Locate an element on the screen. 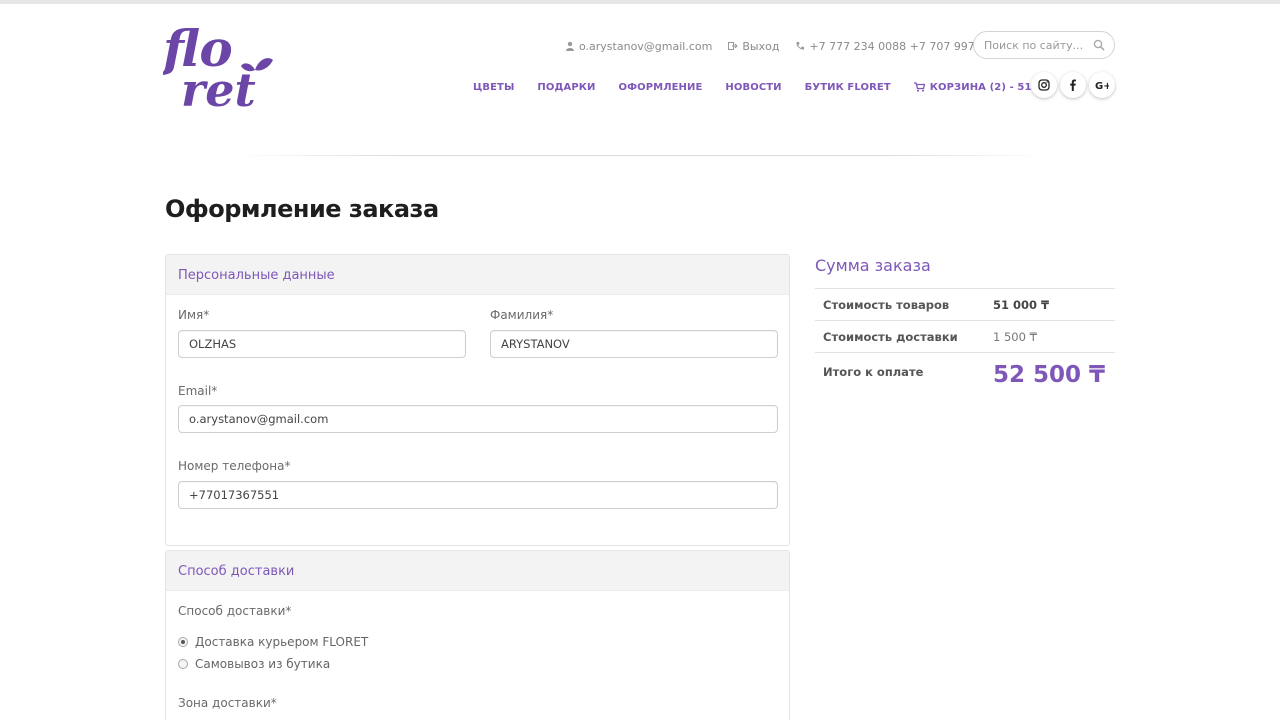 The width and height of the screenshot is (1280, 720). delivery-option-pickup-label: Самовывоз из бутика is located at coordinates (263, 664).